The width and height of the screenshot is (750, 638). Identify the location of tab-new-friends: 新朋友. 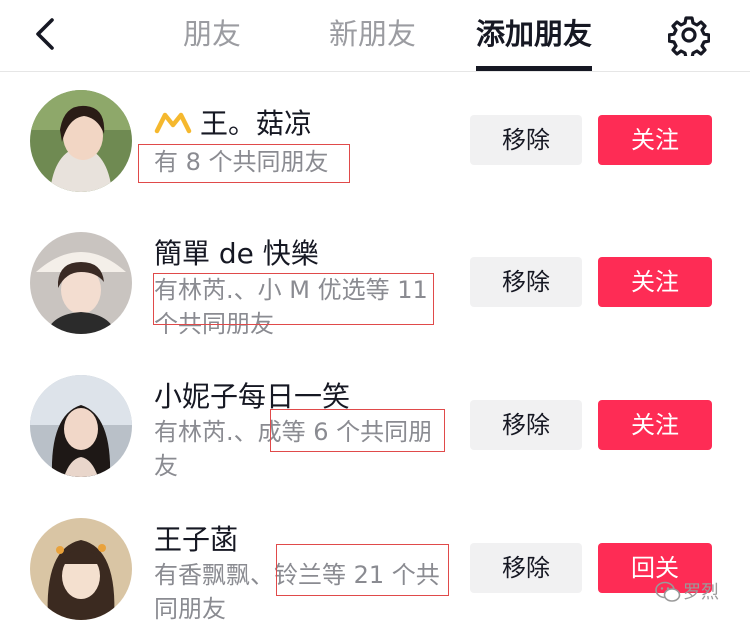
(372, 34).